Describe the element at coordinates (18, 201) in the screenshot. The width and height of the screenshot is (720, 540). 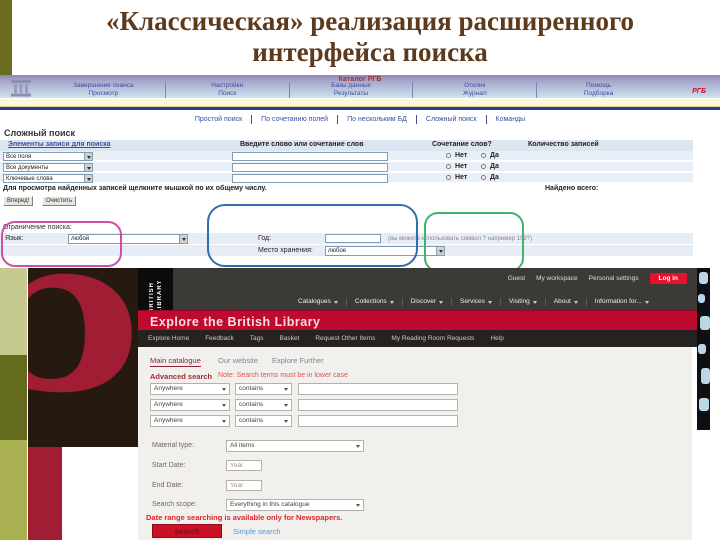
I see `submit-button: Вперед!` at that location.